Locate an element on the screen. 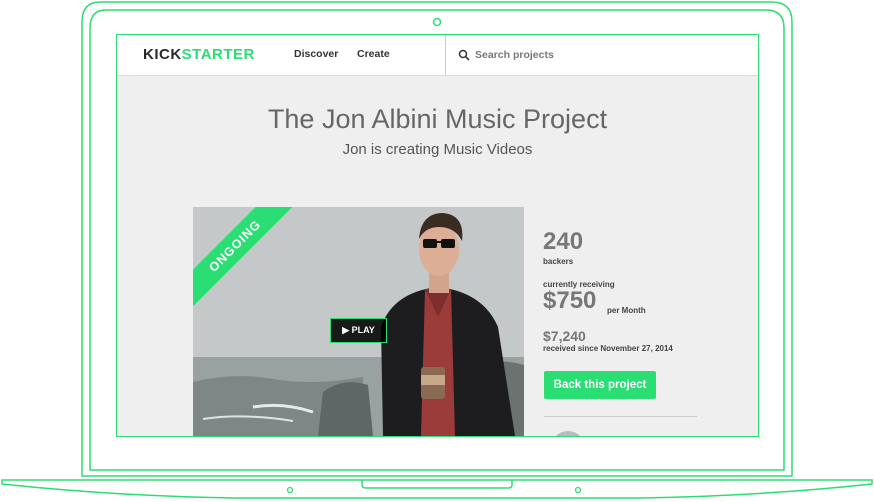 This screenshot has height=502, width=874. avatar is located at coordinates (568, 433).